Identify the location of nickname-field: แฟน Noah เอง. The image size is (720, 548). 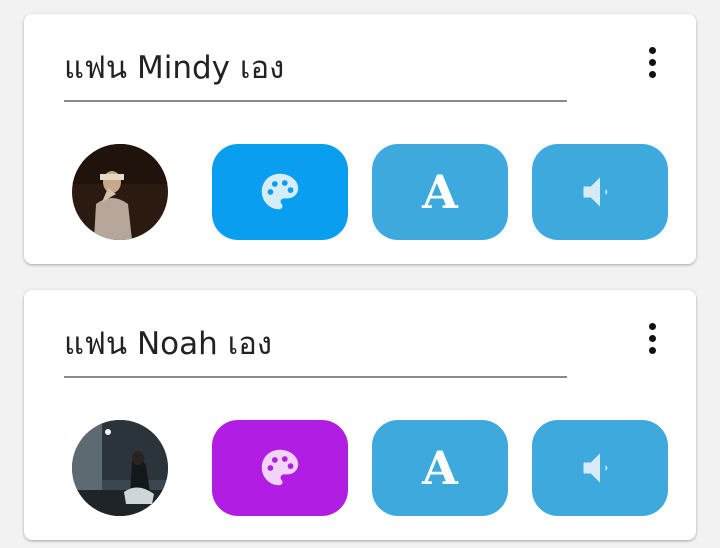
(315, 352).